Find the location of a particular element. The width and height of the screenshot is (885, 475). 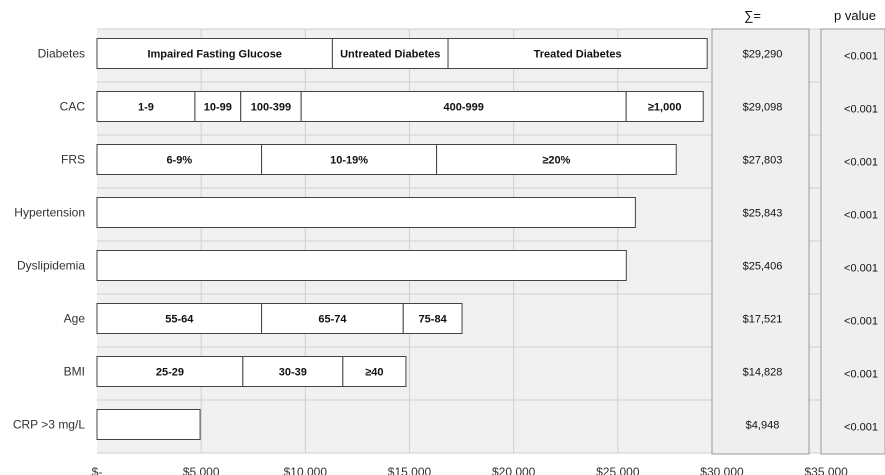

x-tick-label: $25,000 is located at coordinates (618, 470).